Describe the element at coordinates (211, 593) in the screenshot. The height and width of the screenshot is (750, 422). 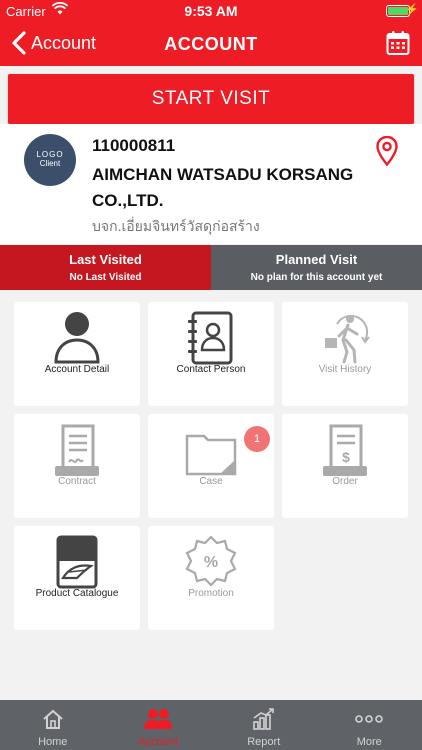
I see `promotion-label: Promotion` at that location.